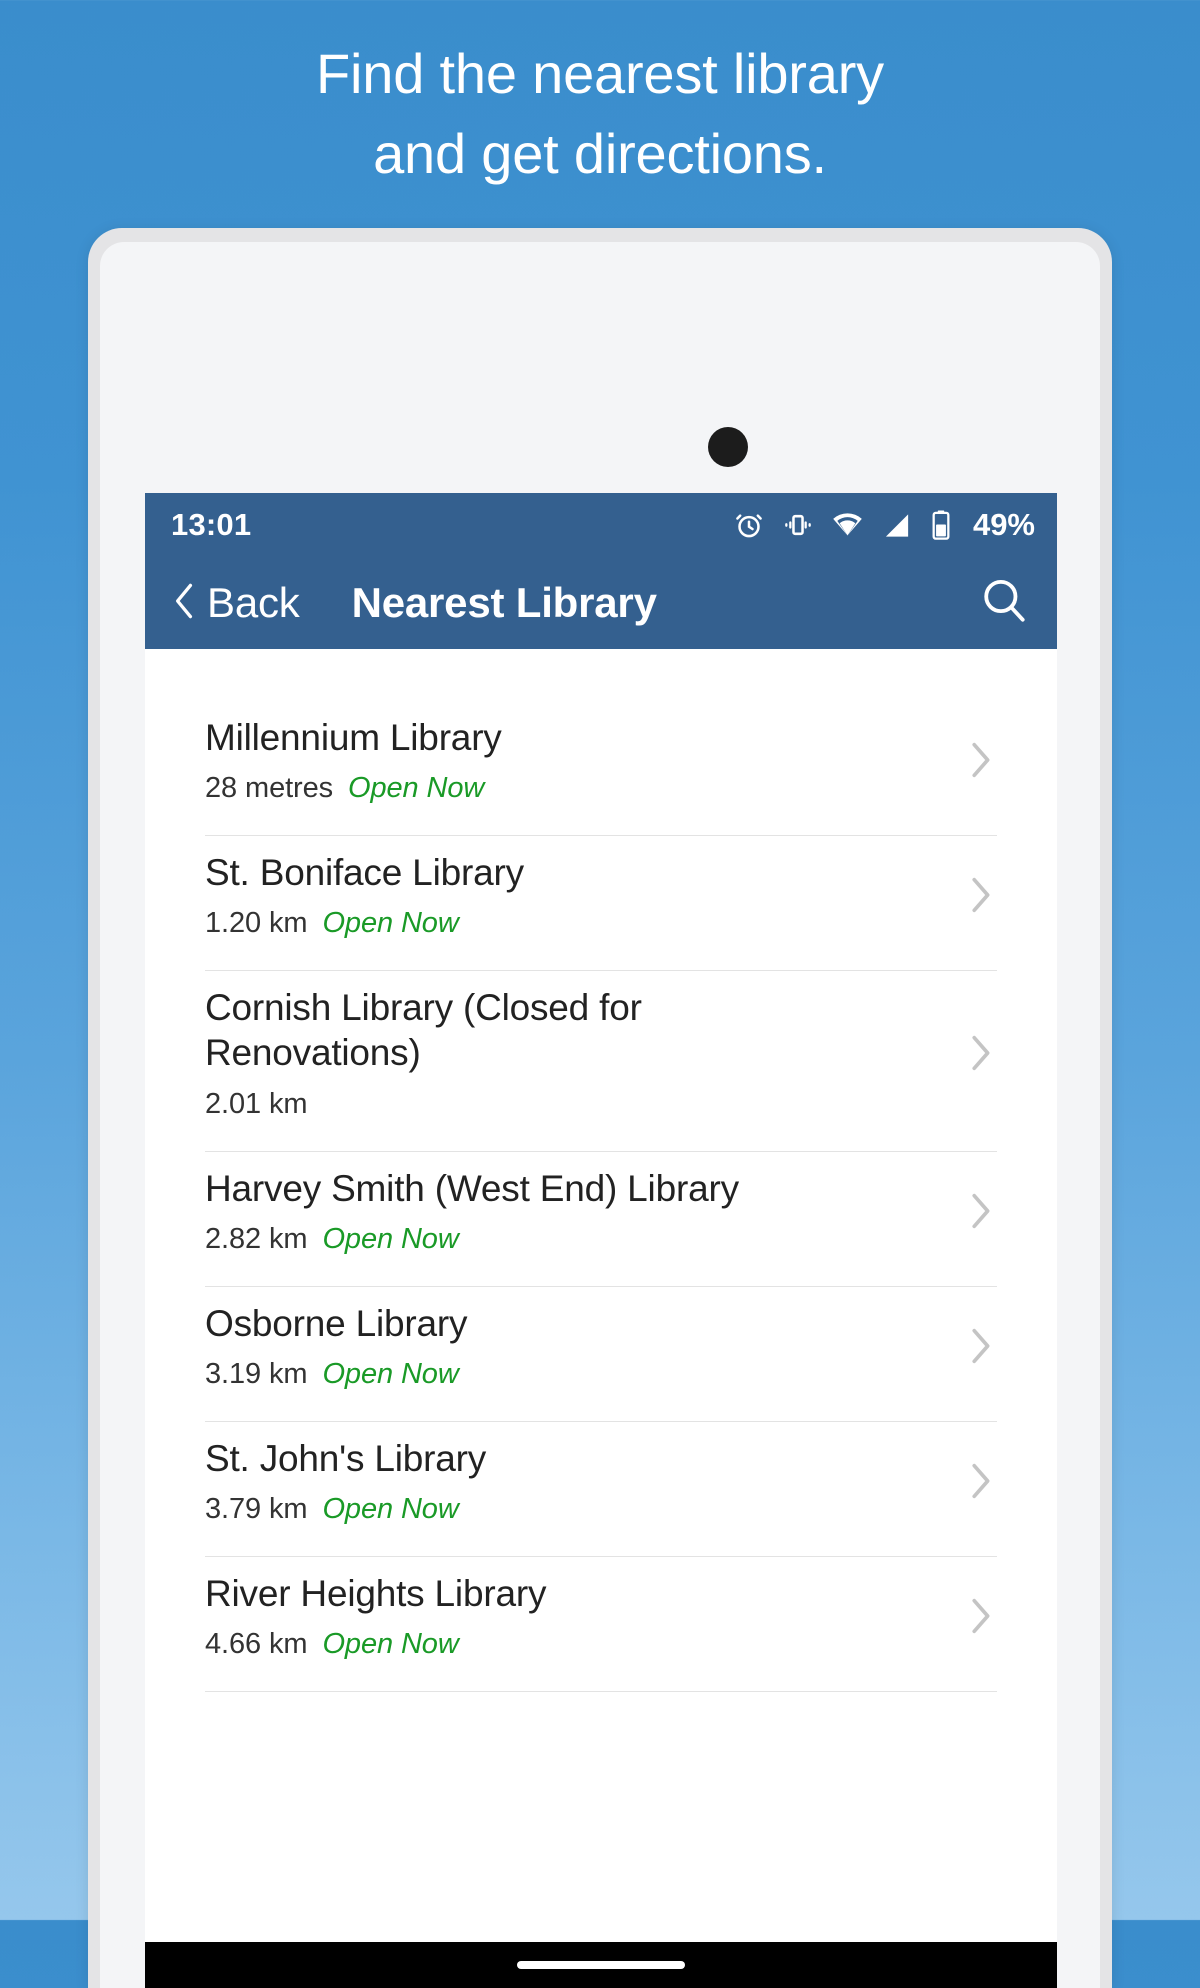 The height and width of the screenshot is (1988, 1200). What do you see at coordinates (728, 447) in the screenshot?
I see `camera-dot-icon` at bounding box center [728, 447].